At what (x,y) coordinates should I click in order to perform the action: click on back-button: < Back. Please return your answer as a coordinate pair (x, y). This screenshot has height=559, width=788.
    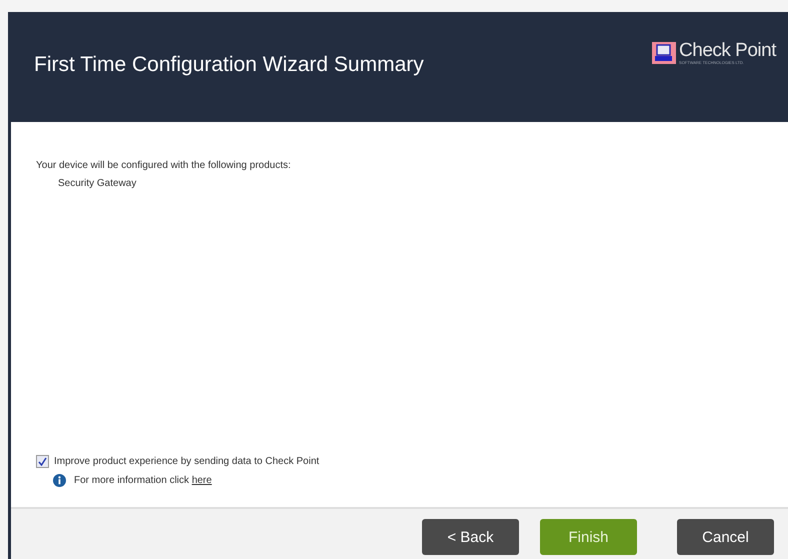
    Looking at the image, I should click on (470, 537).